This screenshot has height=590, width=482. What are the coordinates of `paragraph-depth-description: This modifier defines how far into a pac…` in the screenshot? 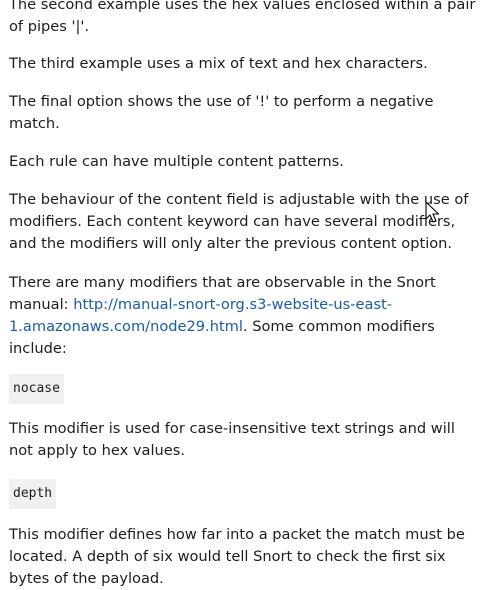 It's located at (237, 556).